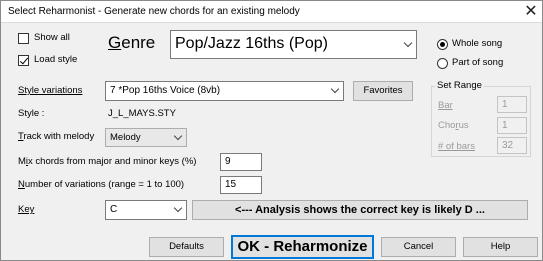 The height and width of the screenshot is (261, 543). I want to click on track-label: Track with melody, so click(56, 136).